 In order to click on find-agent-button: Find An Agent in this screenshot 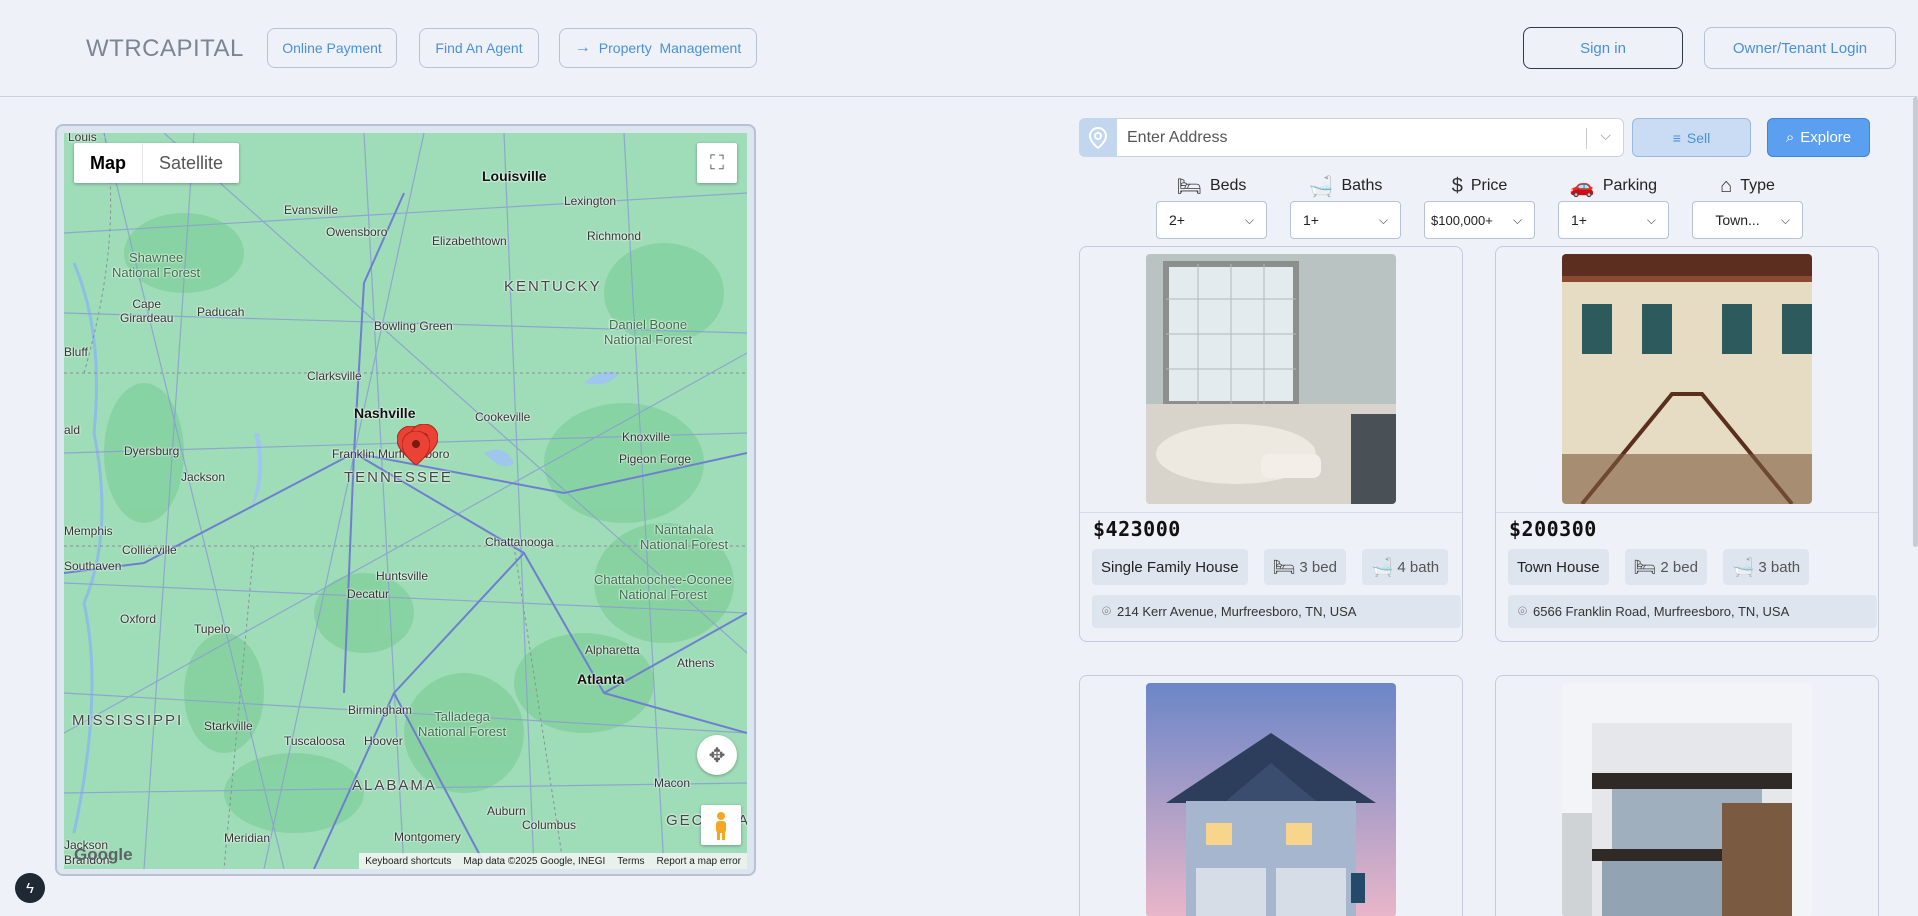, I will do `click(479, 48)`.